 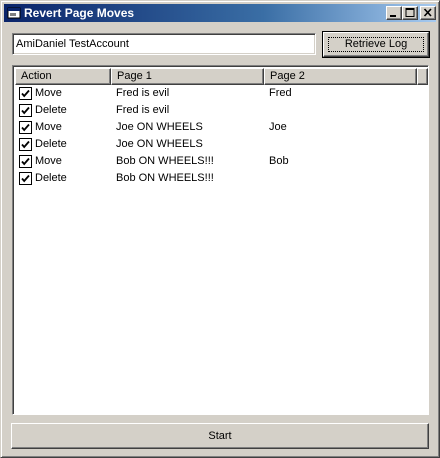 I want to click on close-icon, so click(x=427, y=12).